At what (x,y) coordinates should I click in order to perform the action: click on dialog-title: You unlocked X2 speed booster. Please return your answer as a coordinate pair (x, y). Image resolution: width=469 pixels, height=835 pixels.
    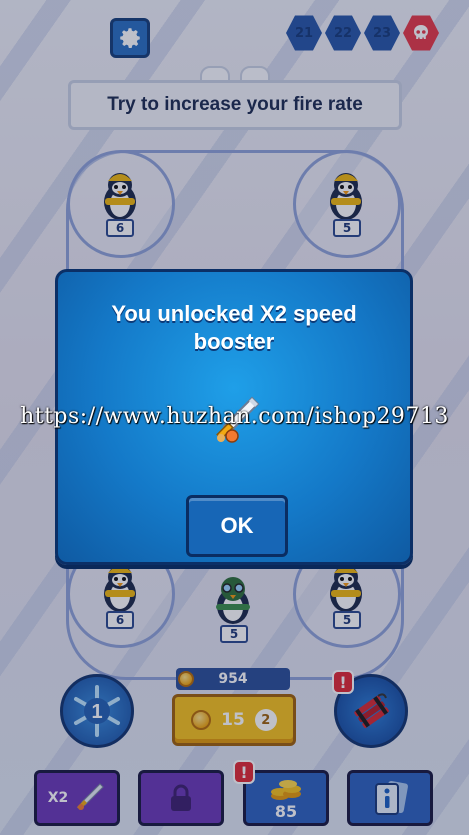
    Looking at the image, I should click on (234, 327).